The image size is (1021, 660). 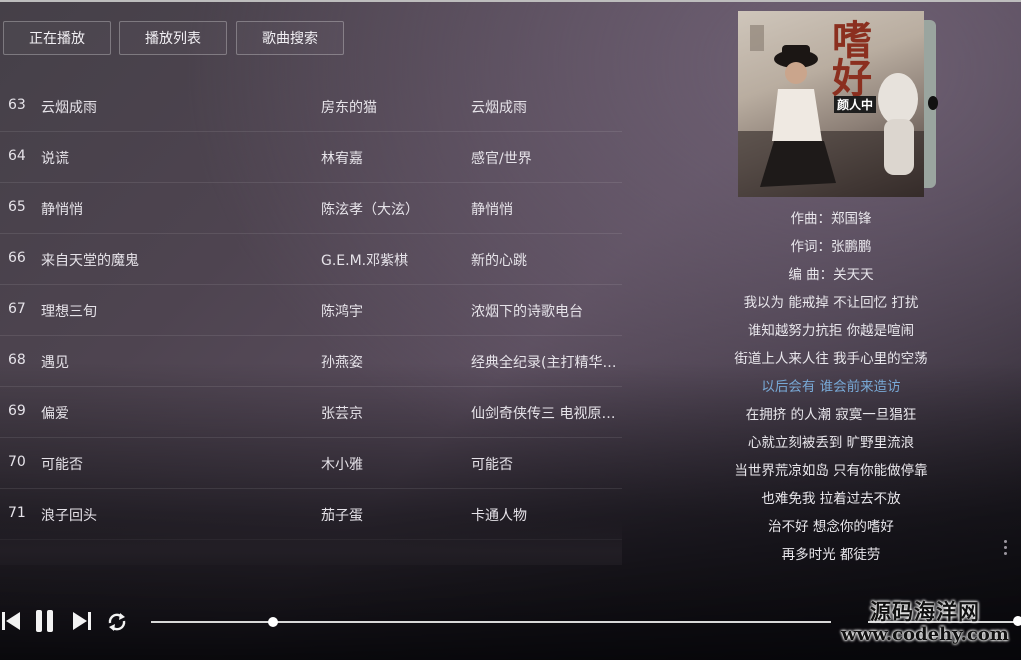 What do you see at coordinates (311, 463) in the screenshot?
I see `table-row: 70 可能否 木小雅 可能否` at bounding box center [311, 463].